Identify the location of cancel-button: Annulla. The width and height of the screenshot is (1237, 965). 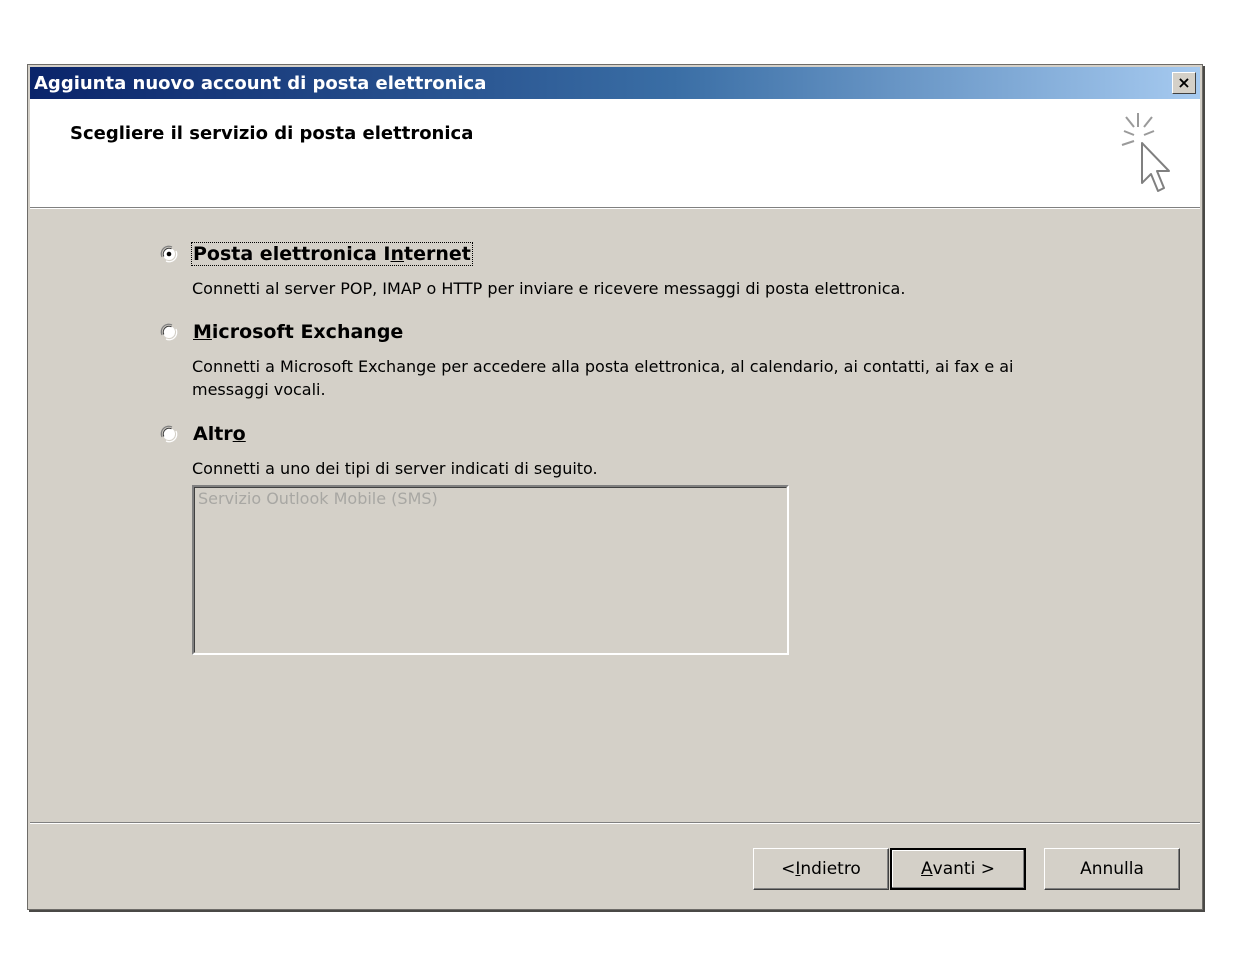
(1112, 869).